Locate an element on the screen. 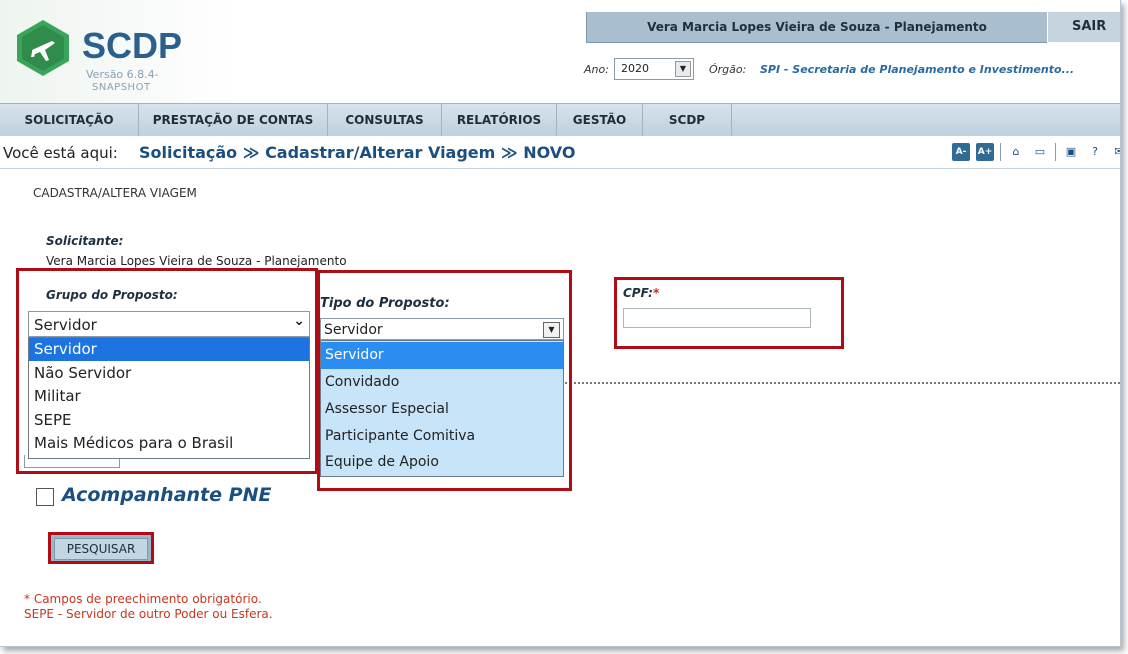 This screenshot has width=1128, height=654. grupo-selected-value: Servidor is located at coordinates (65, 325).